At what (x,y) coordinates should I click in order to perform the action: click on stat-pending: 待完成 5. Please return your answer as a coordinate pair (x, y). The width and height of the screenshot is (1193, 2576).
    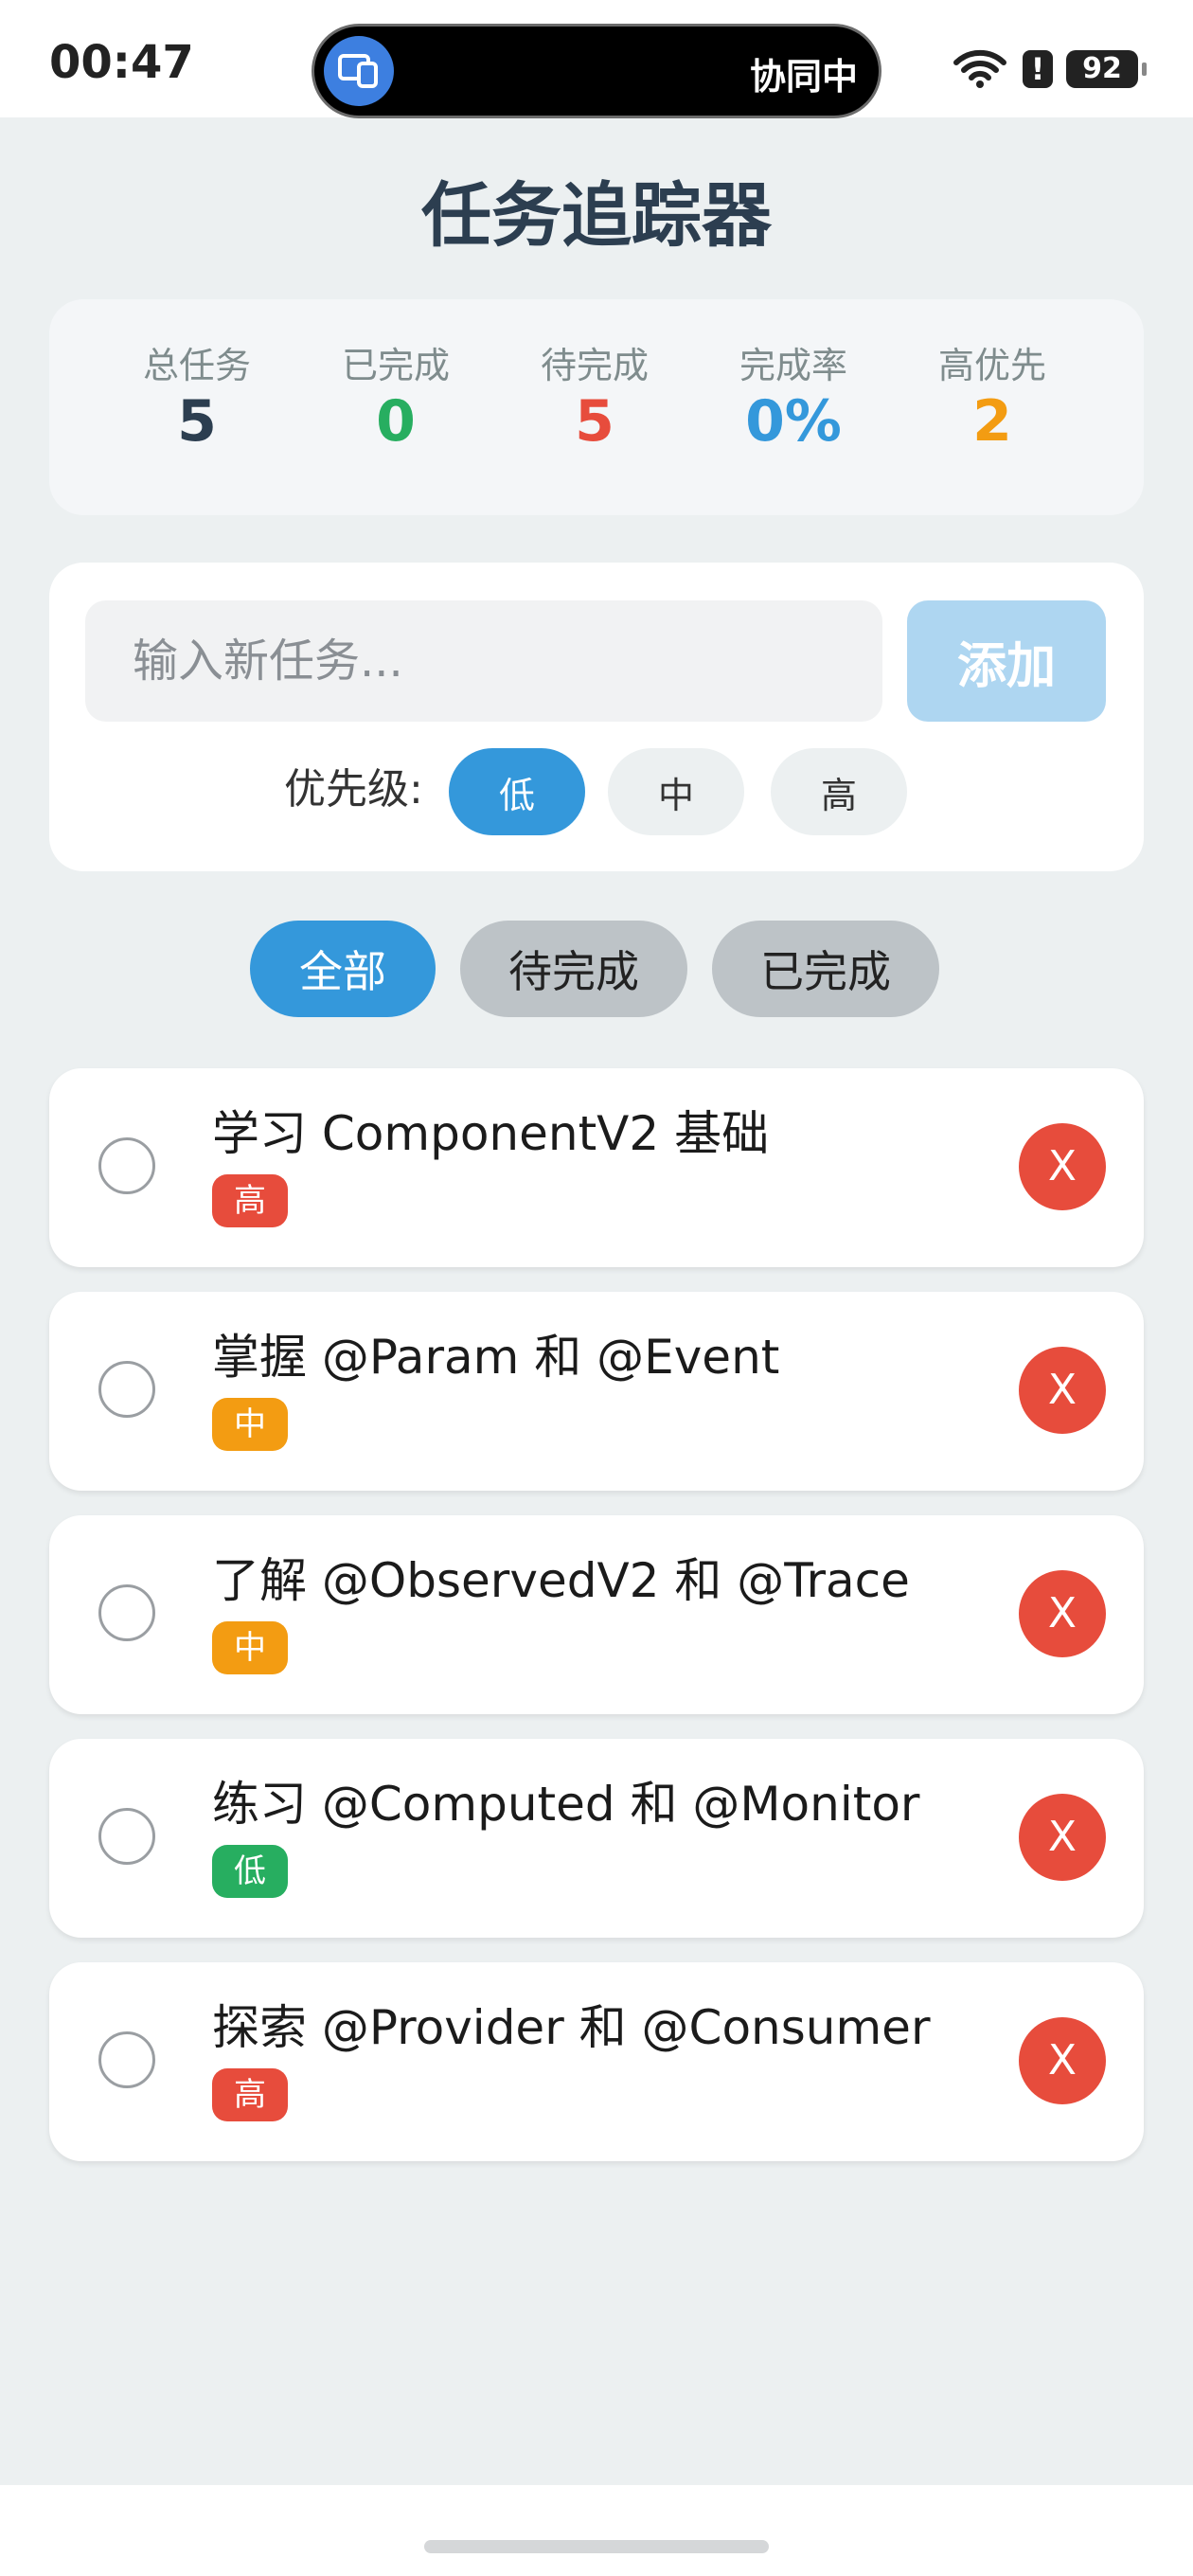
    Looking at the image, I should click on (594, 399).